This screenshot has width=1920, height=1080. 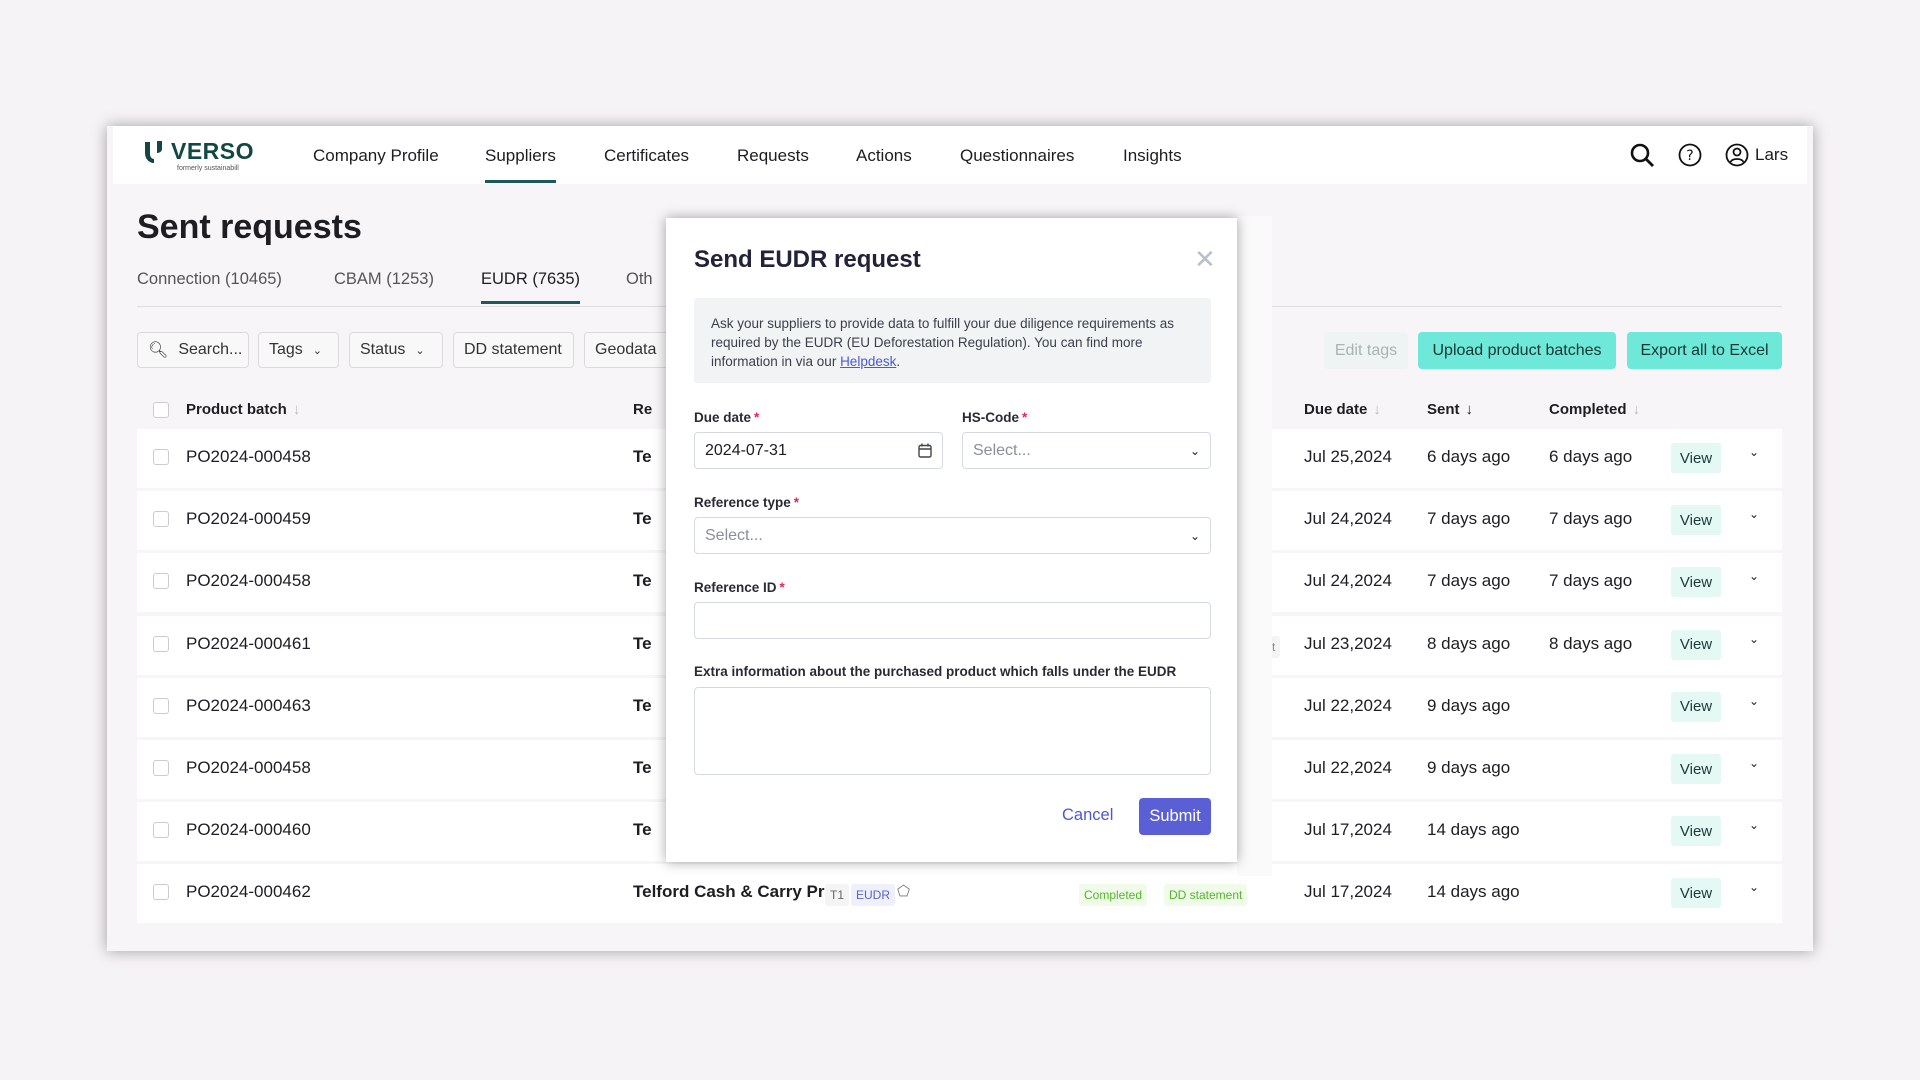 I want to click on info-text-end: ., so click(x=898, y=361).